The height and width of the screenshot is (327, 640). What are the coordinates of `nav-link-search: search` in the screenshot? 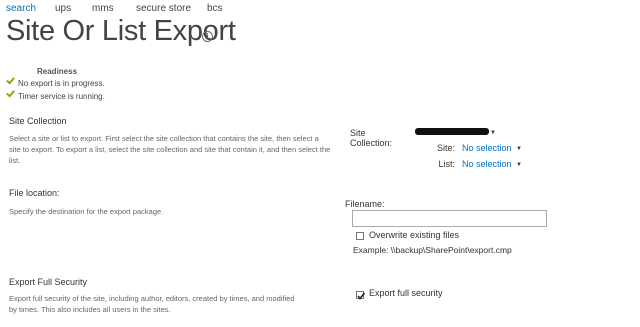 It's located at (21, 8).